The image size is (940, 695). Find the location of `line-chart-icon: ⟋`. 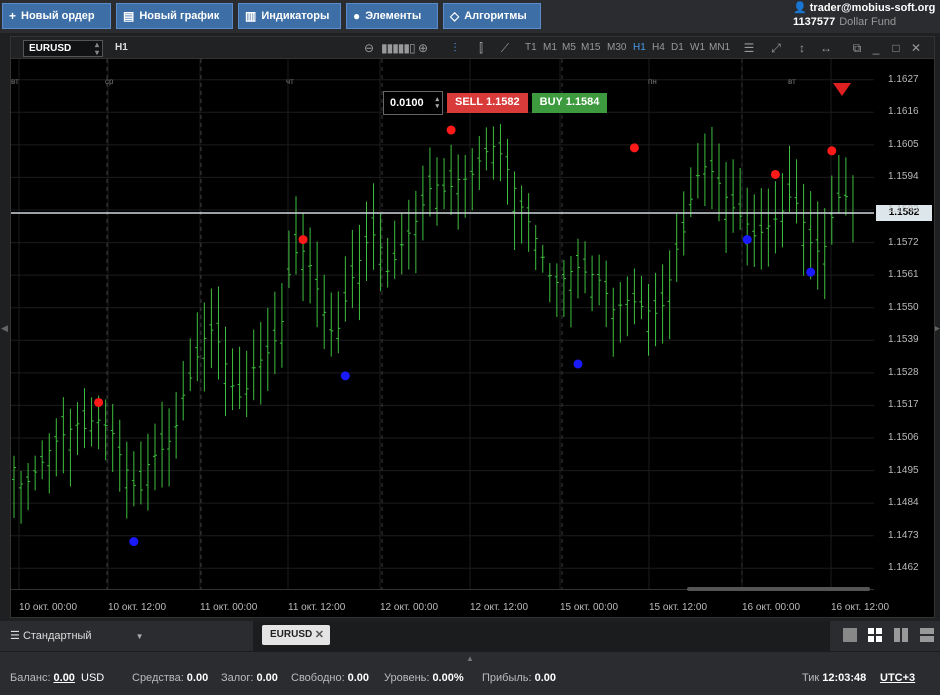

line-chart-icon: ⟋ is located at coordinates (505, 48).